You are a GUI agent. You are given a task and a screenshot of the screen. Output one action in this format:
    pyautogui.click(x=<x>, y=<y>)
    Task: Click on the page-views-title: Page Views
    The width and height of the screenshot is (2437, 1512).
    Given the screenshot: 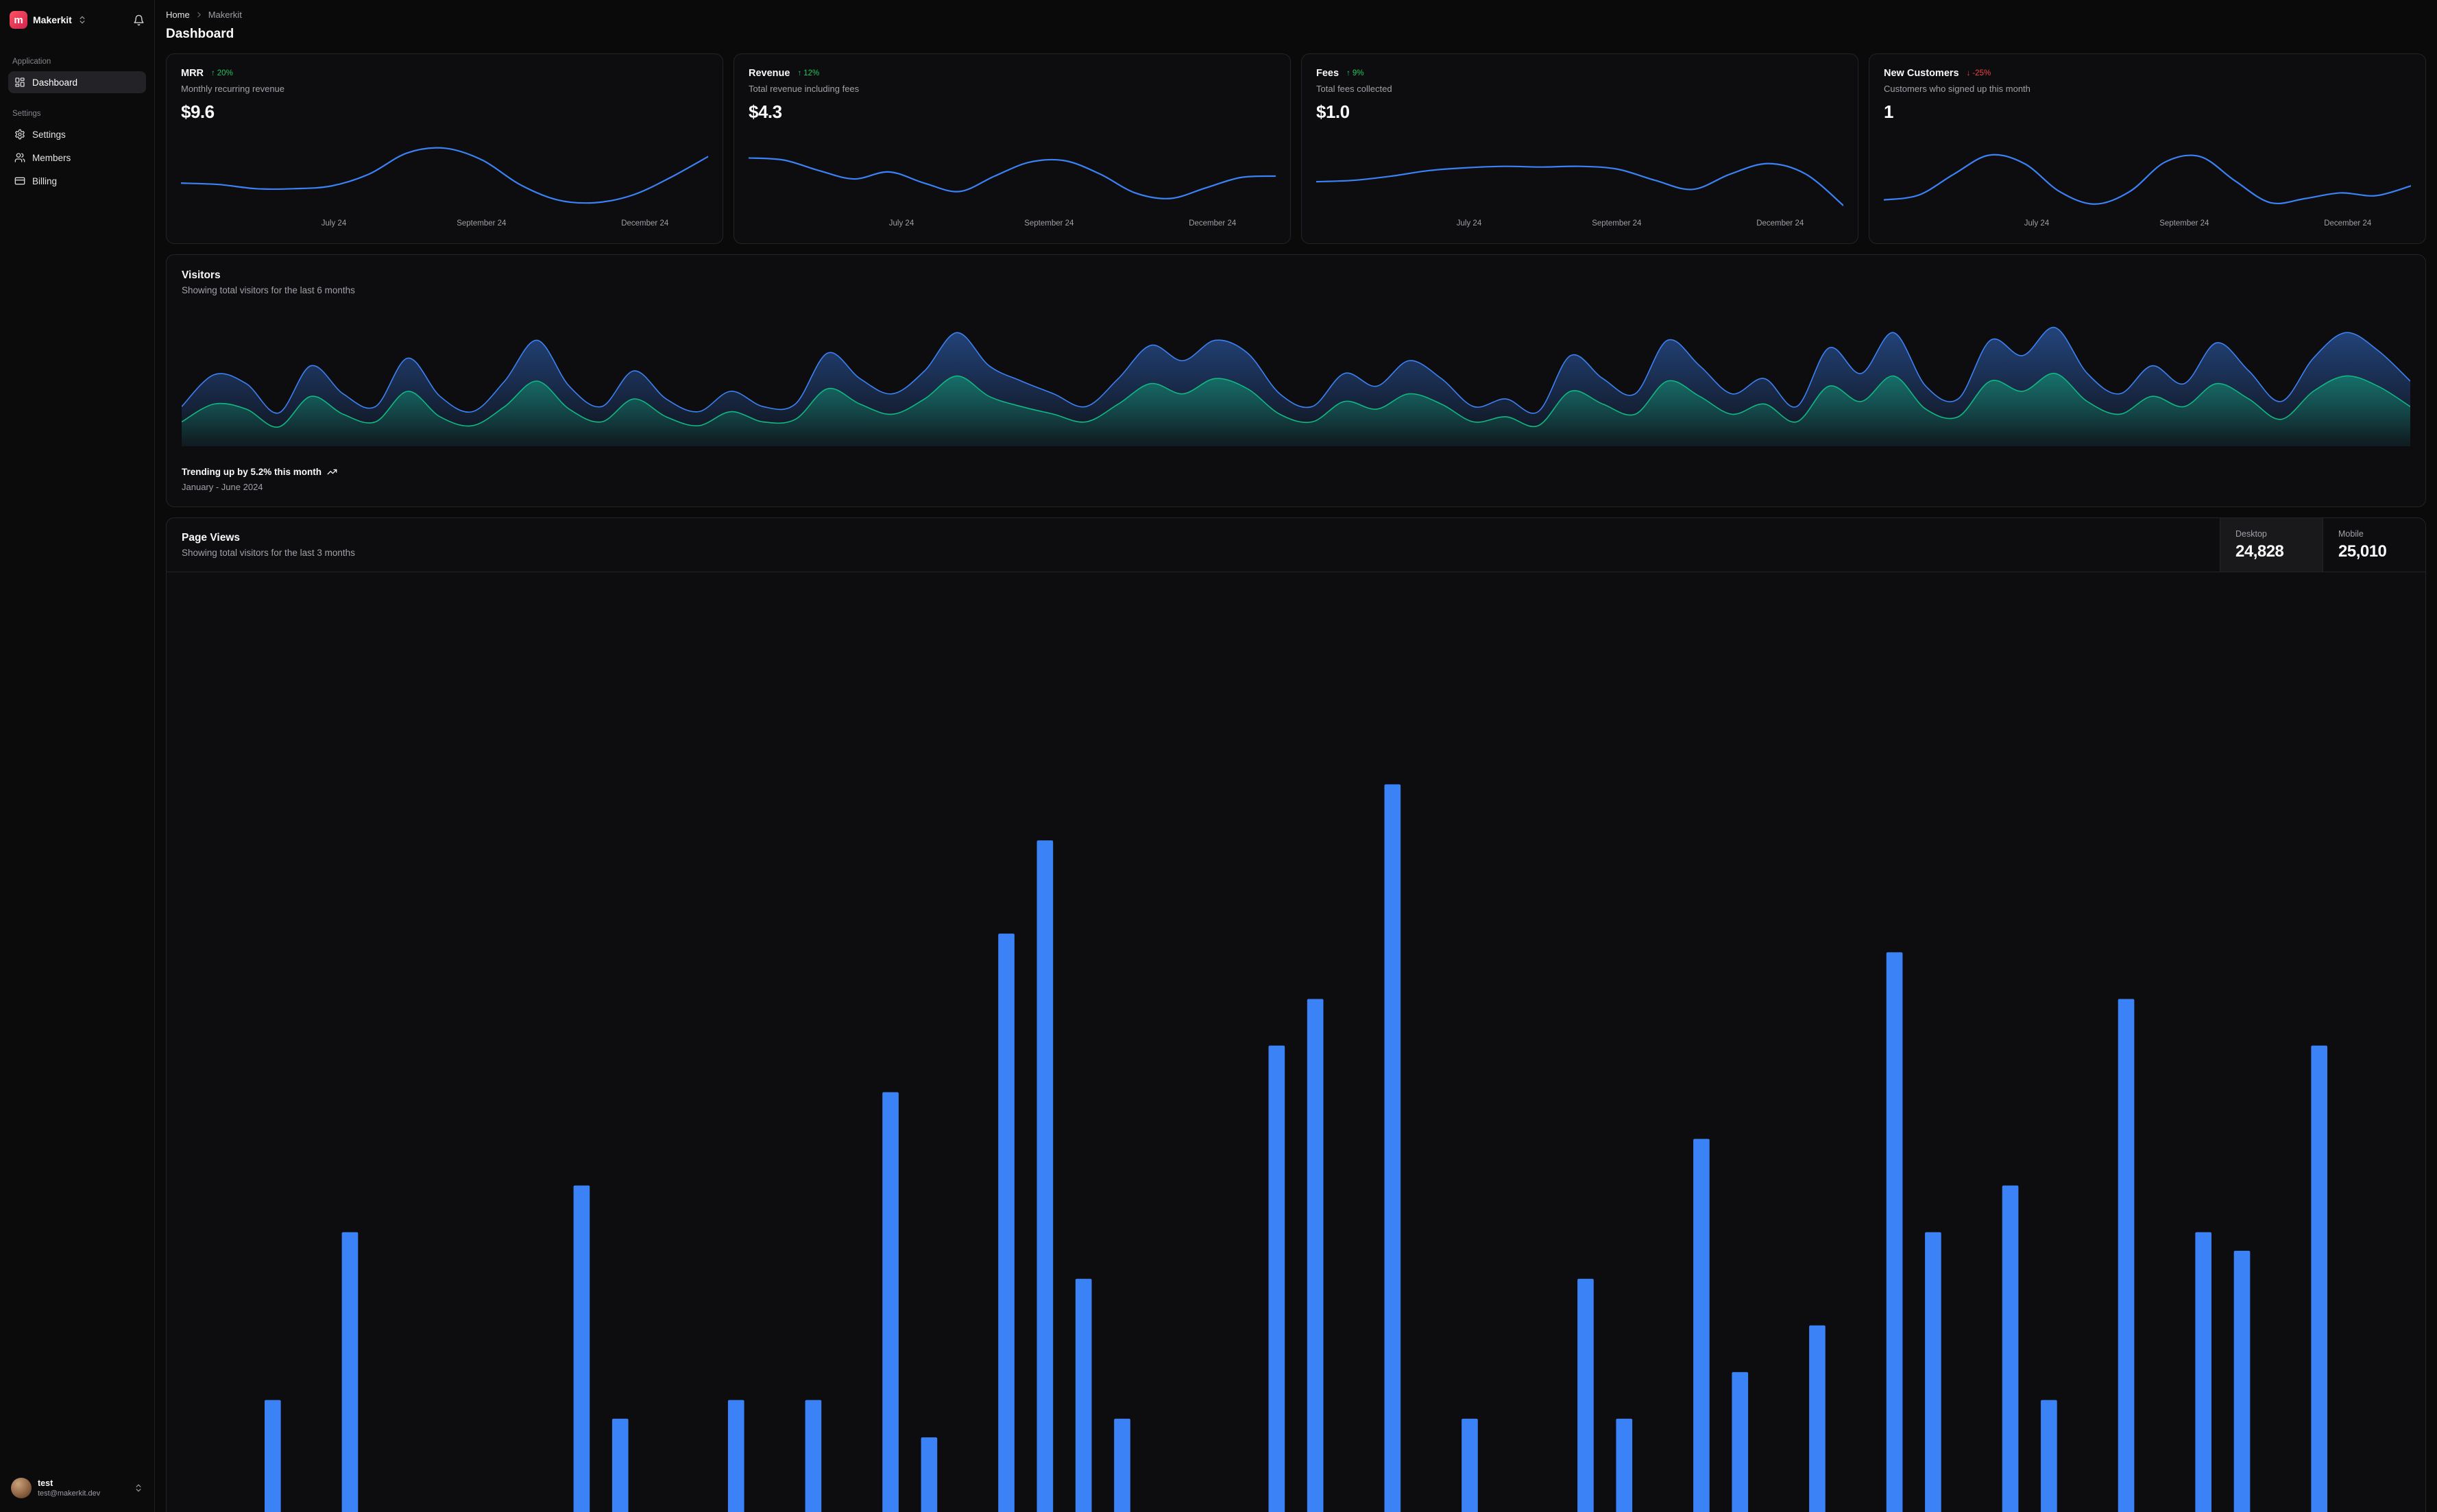 What is the action you would take?
    pyautogui.click(x=211, y=538)
    